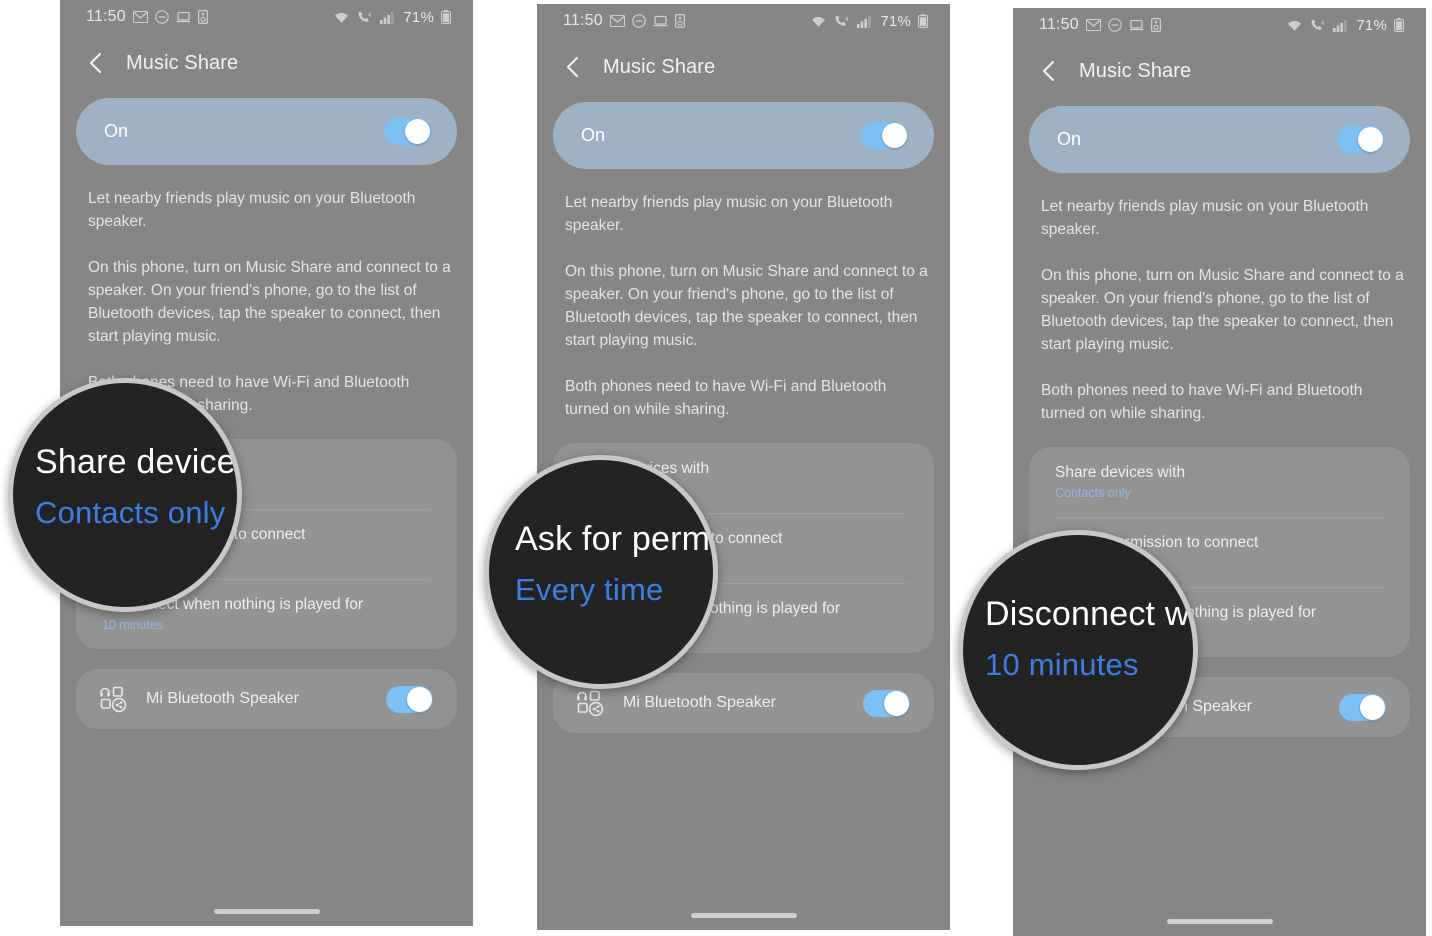  What do you see at coordinates (1093, 493) in the screenshot?
I see `setting-value: Contacts only` at bounding box center [1093, 493].